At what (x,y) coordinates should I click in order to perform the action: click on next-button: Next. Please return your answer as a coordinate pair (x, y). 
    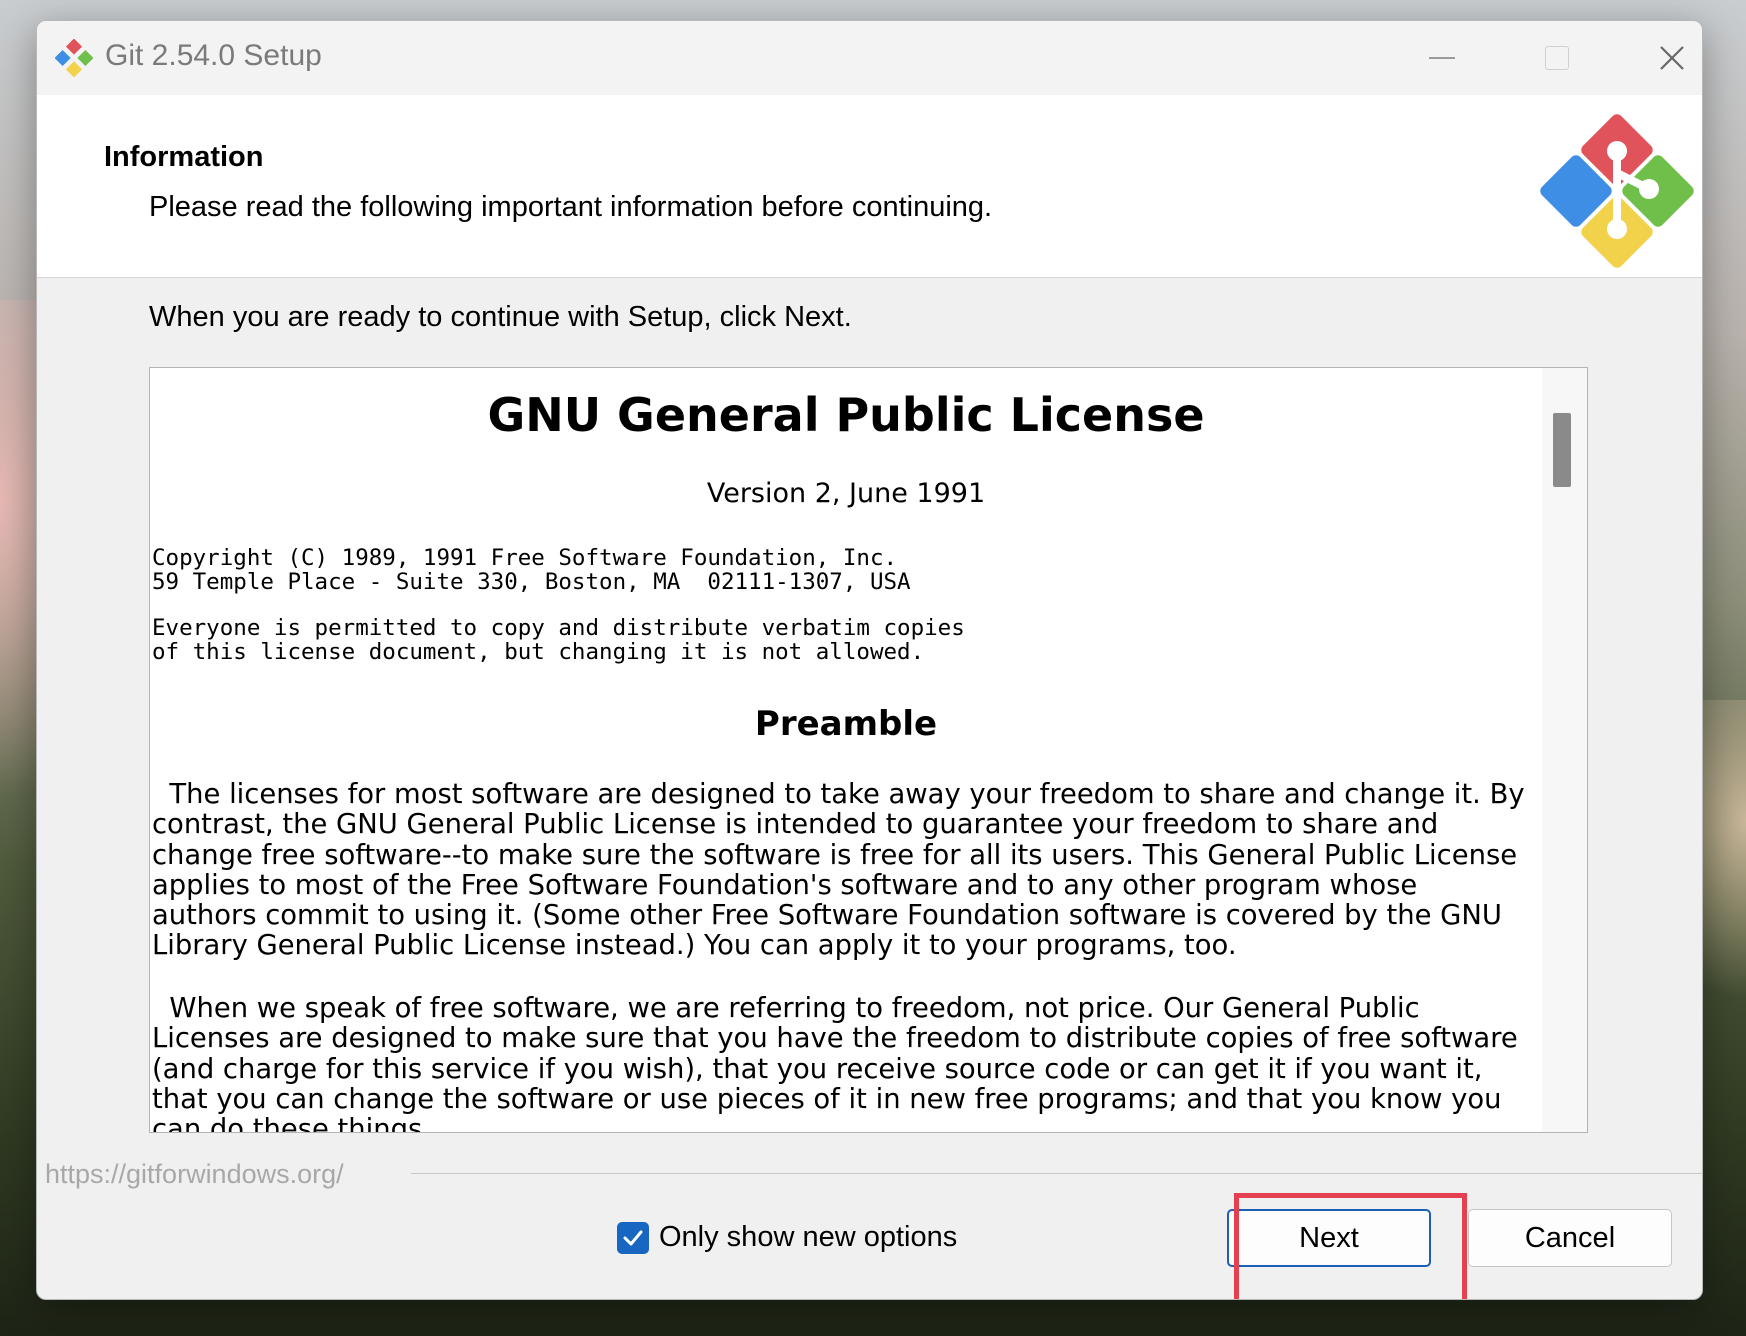
    Looking at the image, I should click on (1329, 1238).